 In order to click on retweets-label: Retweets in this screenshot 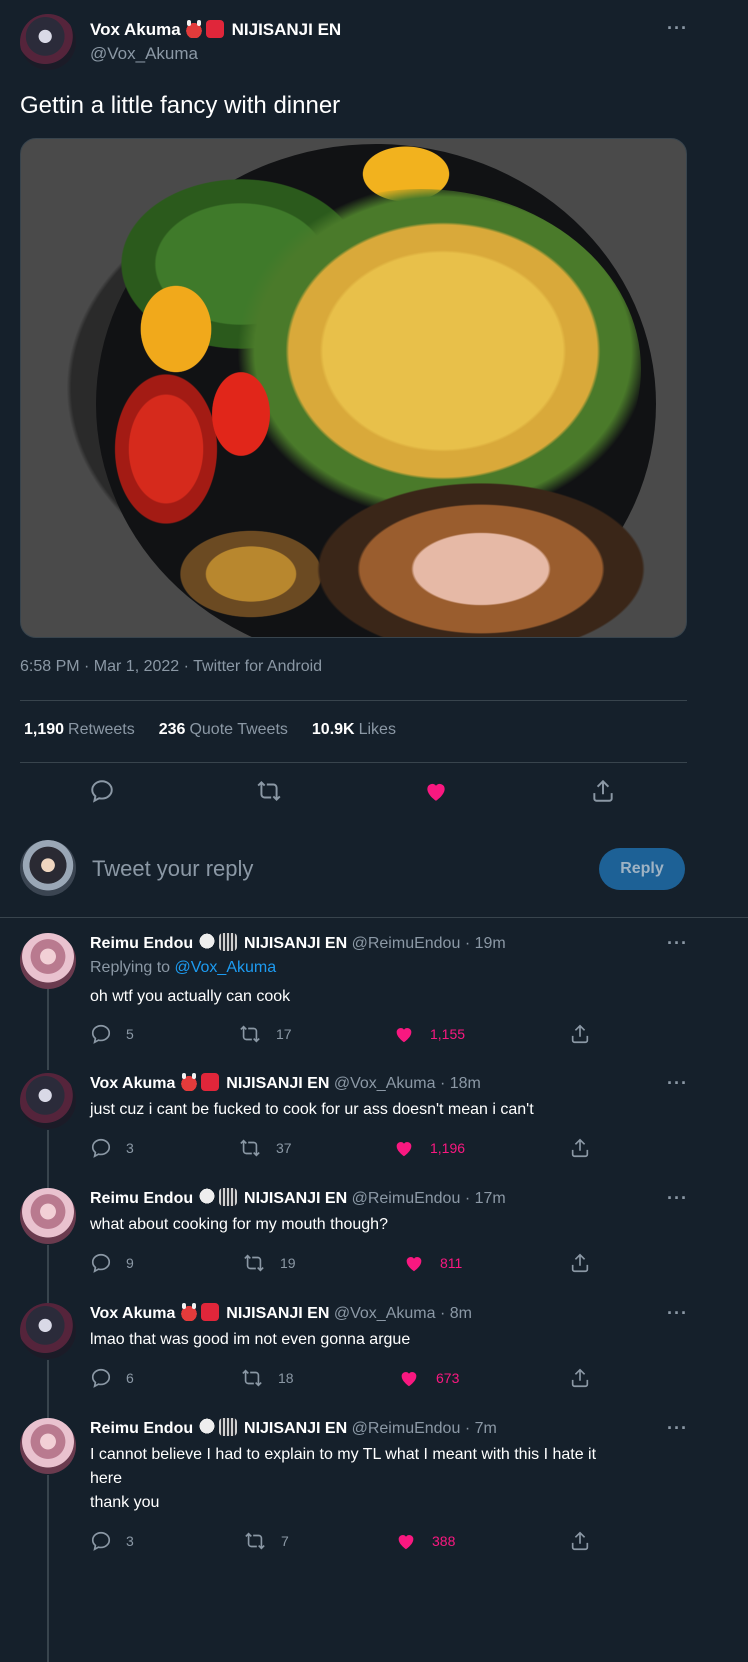, I will do `click(101, 729)`.